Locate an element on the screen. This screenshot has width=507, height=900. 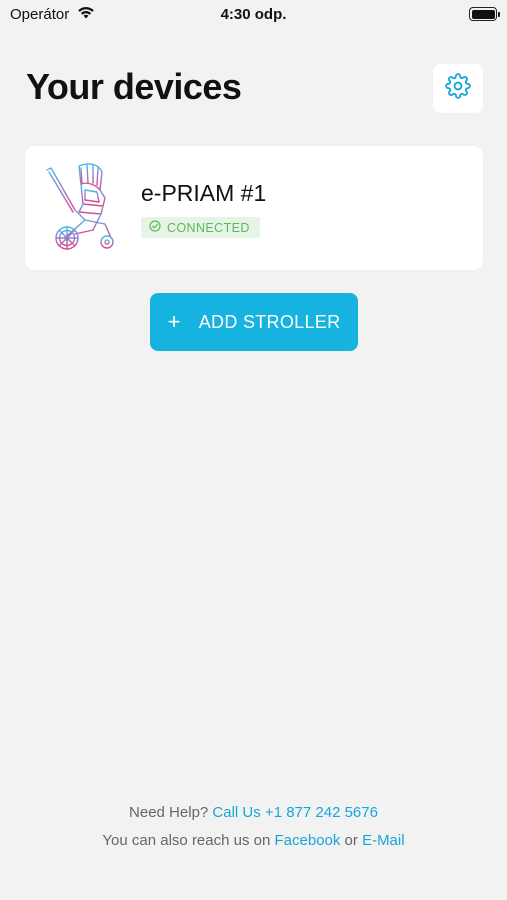
status-left: Operátor is located at coordinates (52, 14).